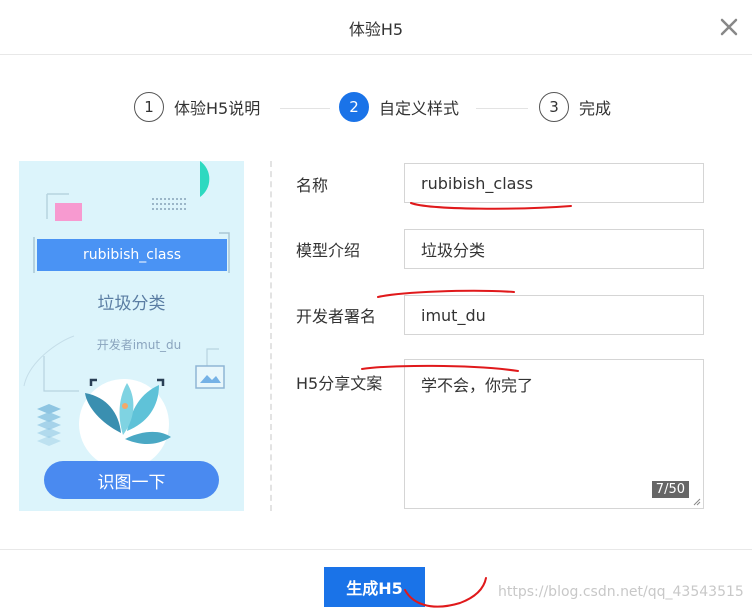 The width and height of the screenshot is (752, 612). I want to click on preview-developer-text: 开发者imut_du, so click(139, 345).